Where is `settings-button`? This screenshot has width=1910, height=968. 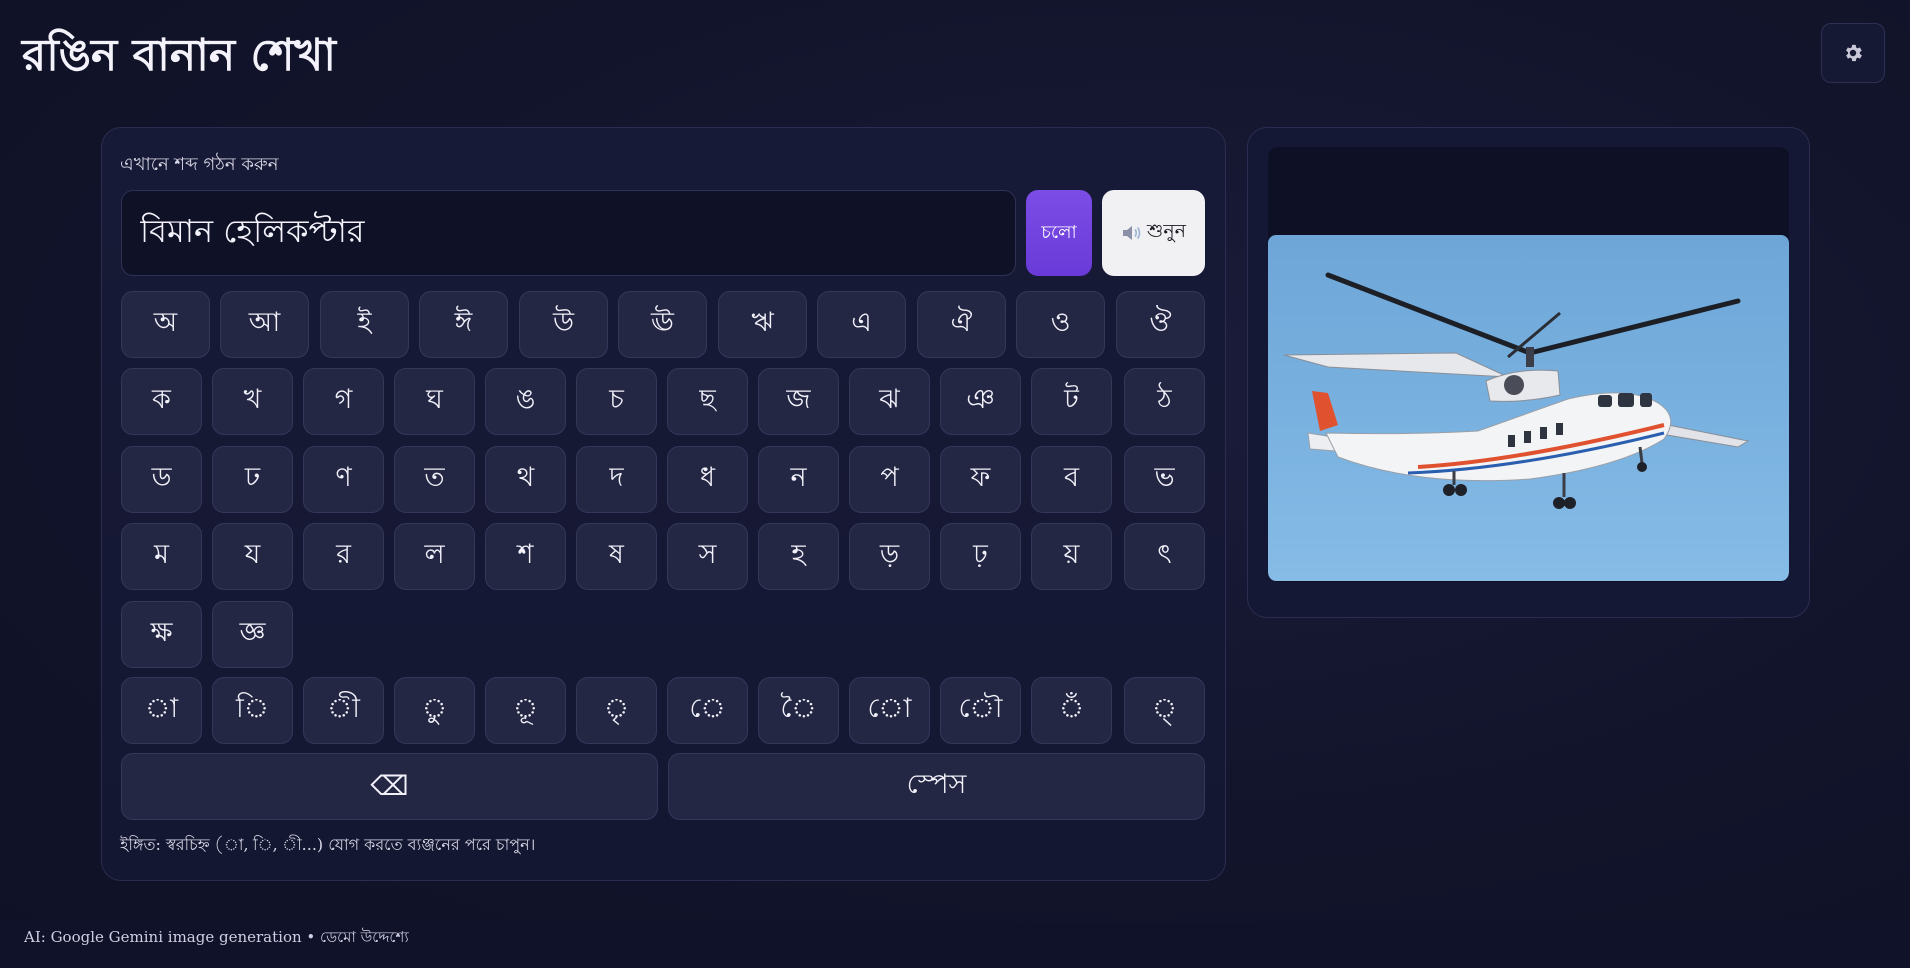
settings-button is located at coordinates (1853, 53).